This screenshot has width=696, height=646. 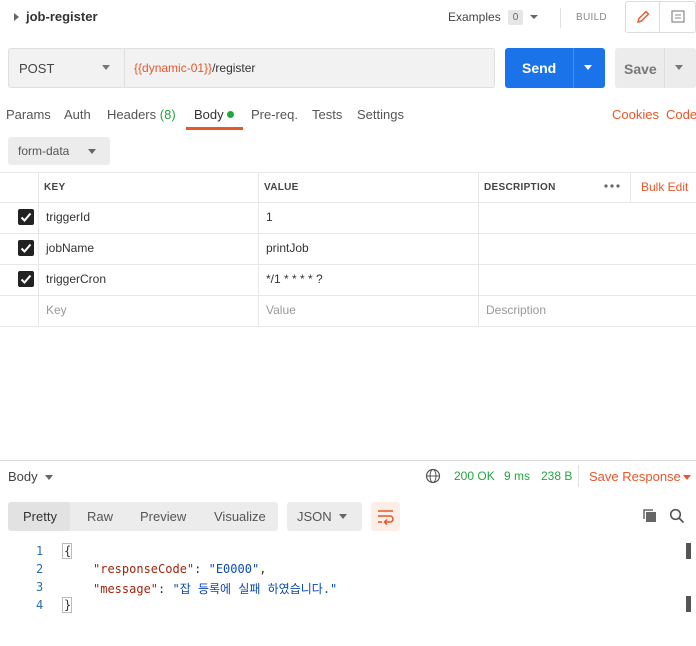 What do you see at coordinates (40, 587) in the screenshot?
I see `line-number: 3` at bounding box center [40, 587].